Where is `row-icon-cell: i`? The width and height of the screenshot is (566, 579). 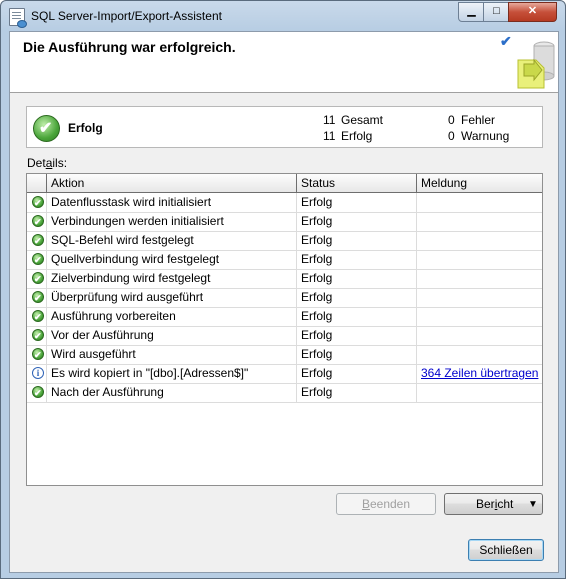
row-icon-cell: i is located at coordinates (37, 373).